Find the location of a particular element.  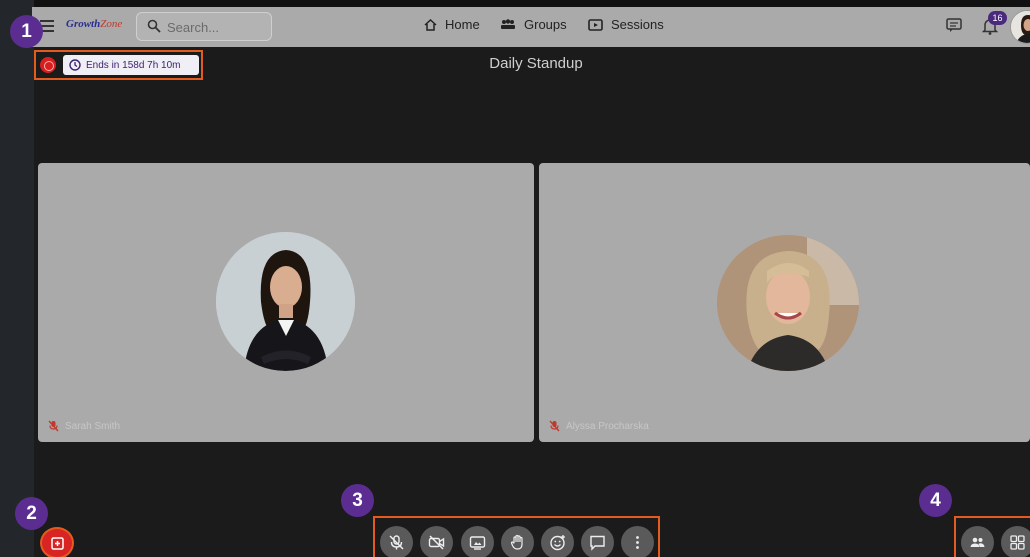

clock-icon is located at coordinates (75, 65).